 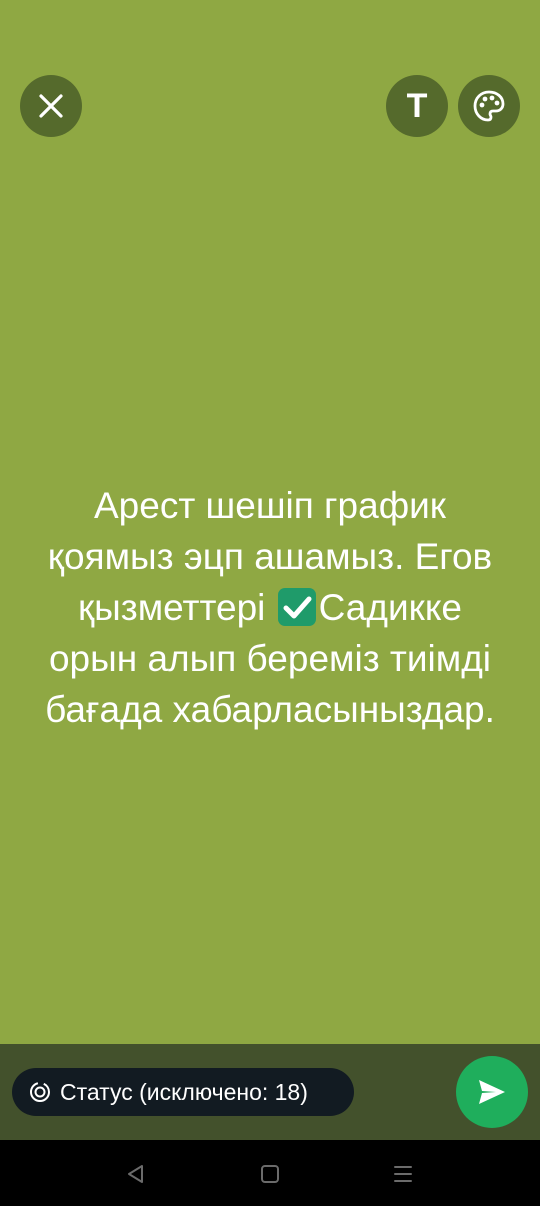 I want to click on back-triangle-icon, so click(x=136, y=1174).